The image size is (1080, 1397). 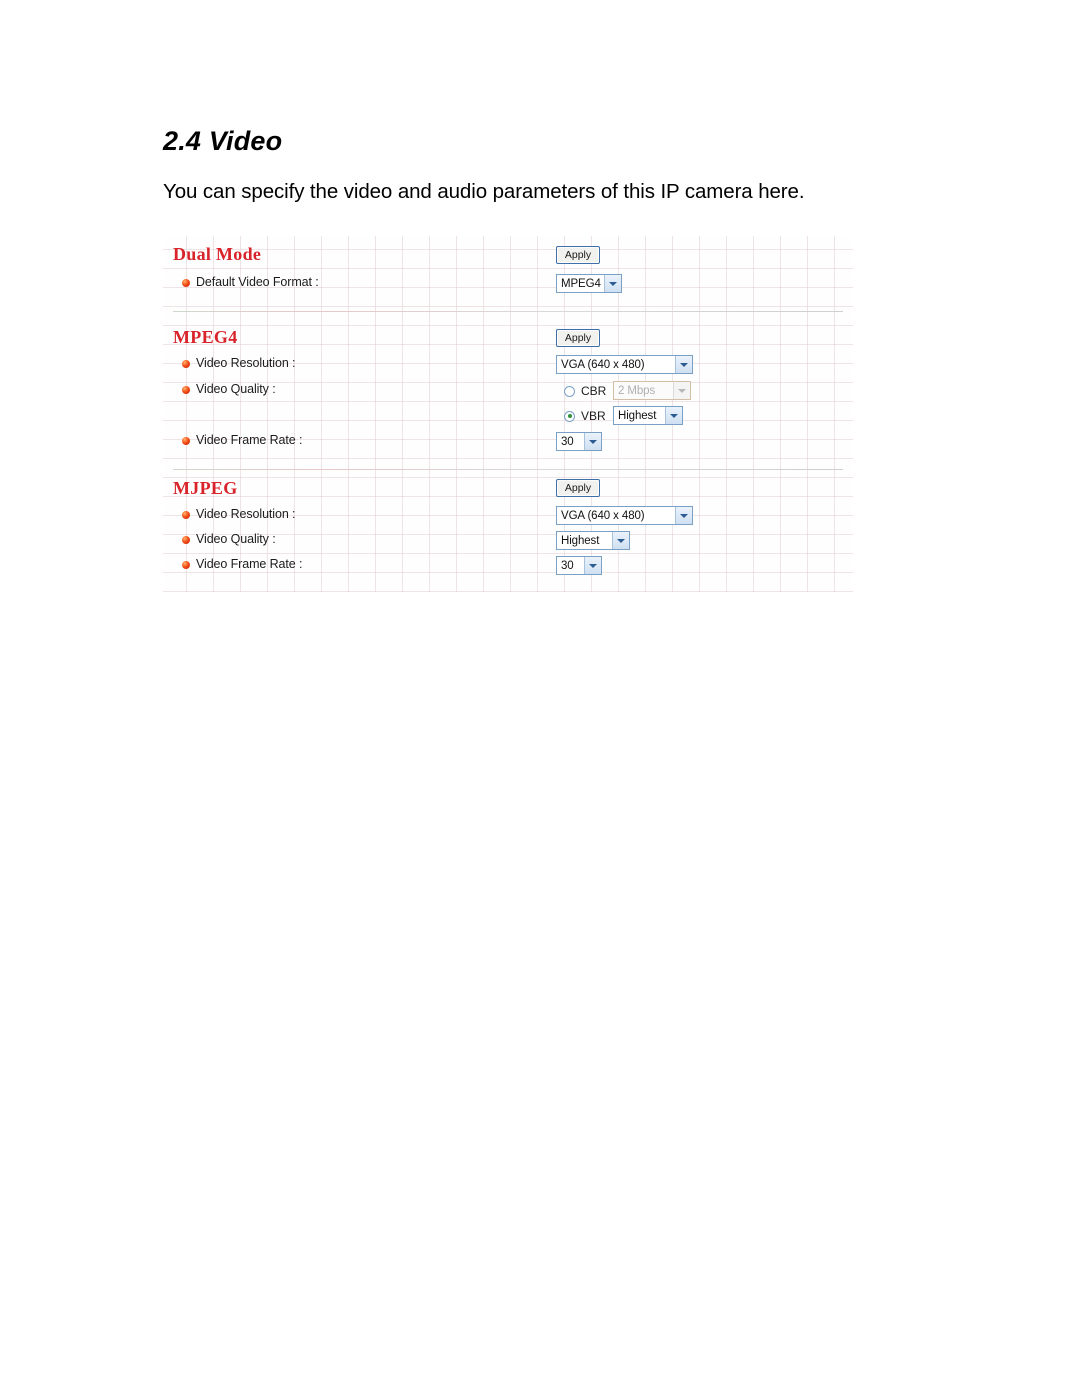 I want to click on label-cbr: CBR, so click(x=594, y=391).